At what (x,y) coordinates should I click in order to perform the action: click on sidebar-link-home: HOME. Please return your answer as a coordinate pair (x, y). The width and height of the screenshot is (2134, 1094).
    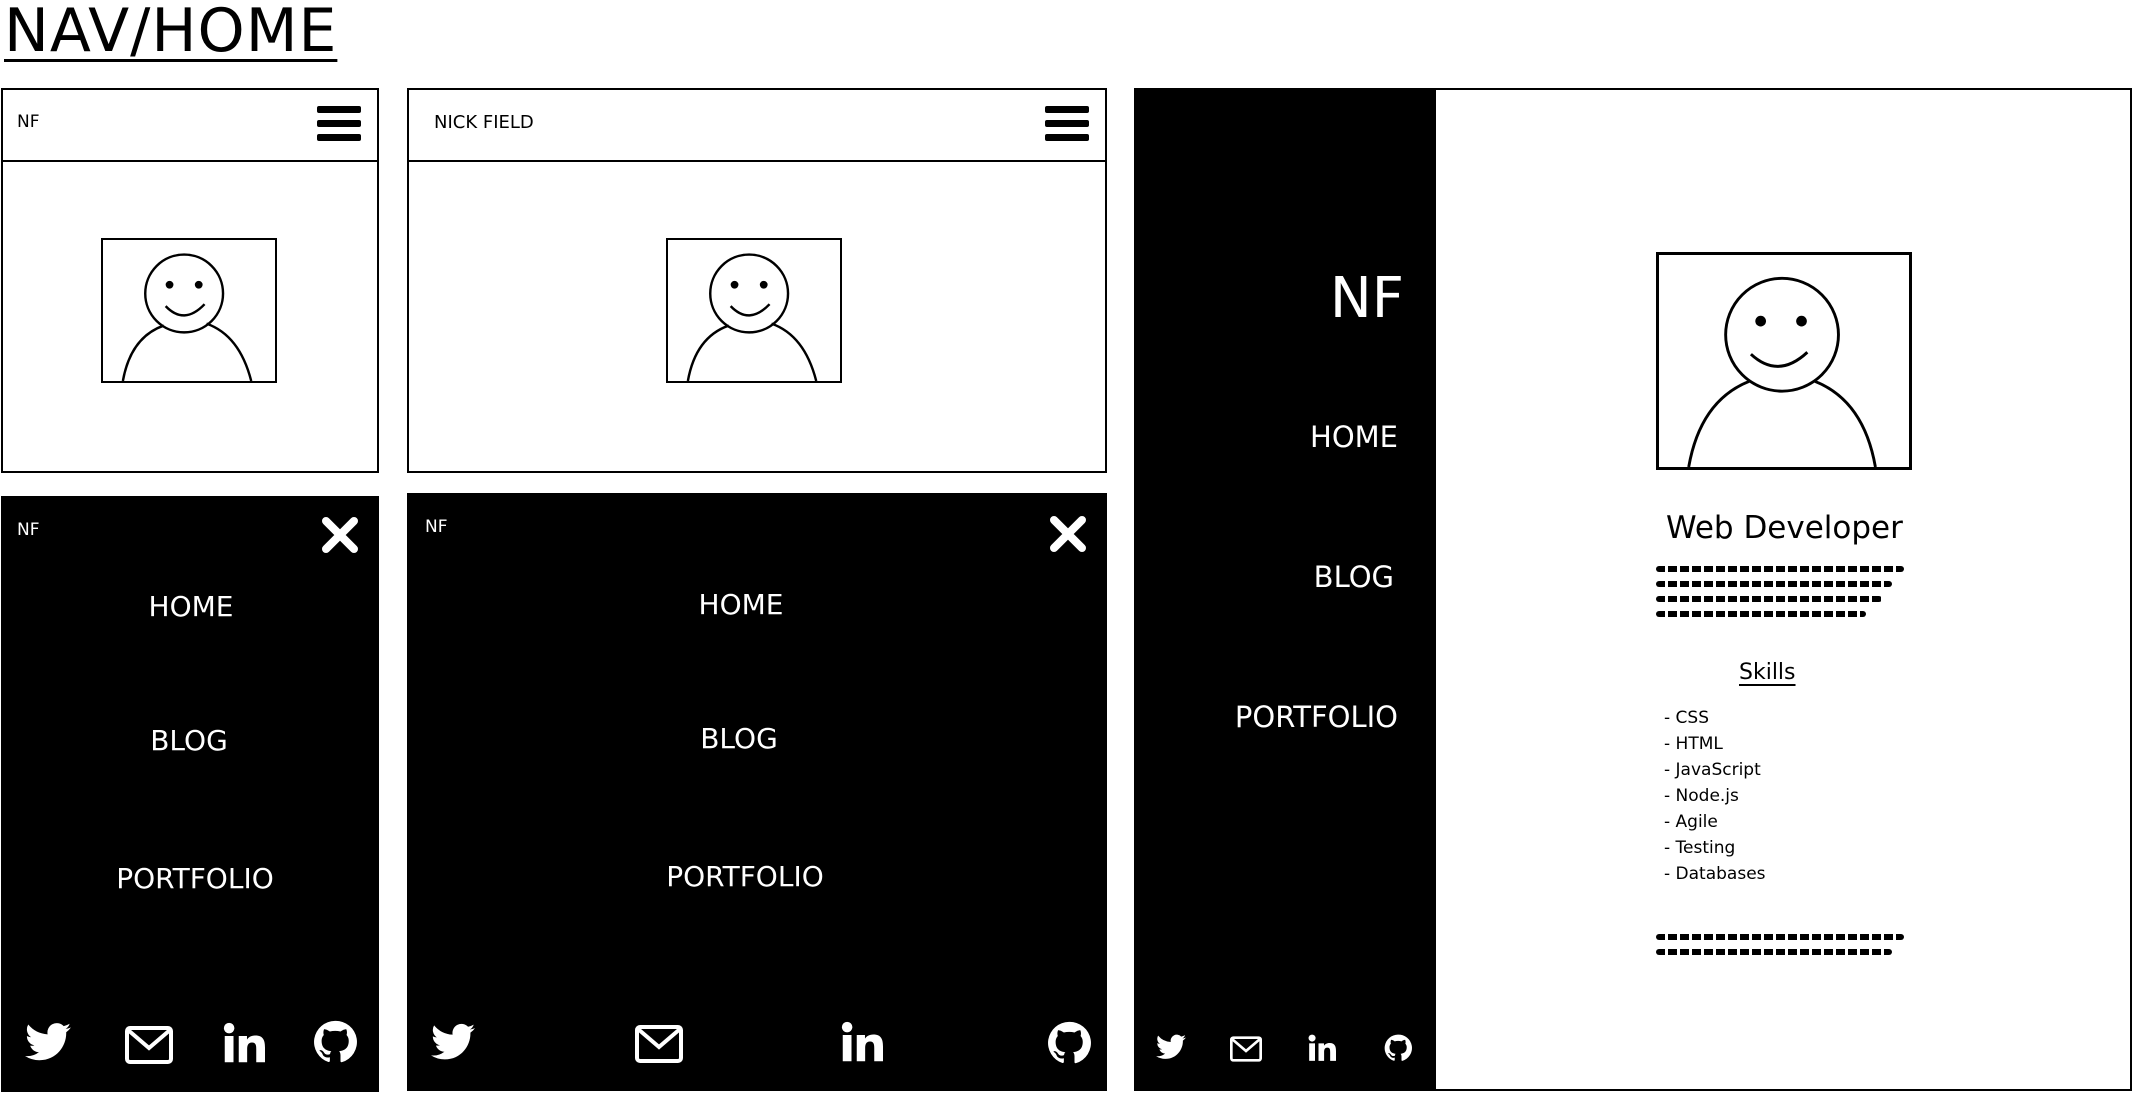
    Looking at the image, I should click on (1354, 437).